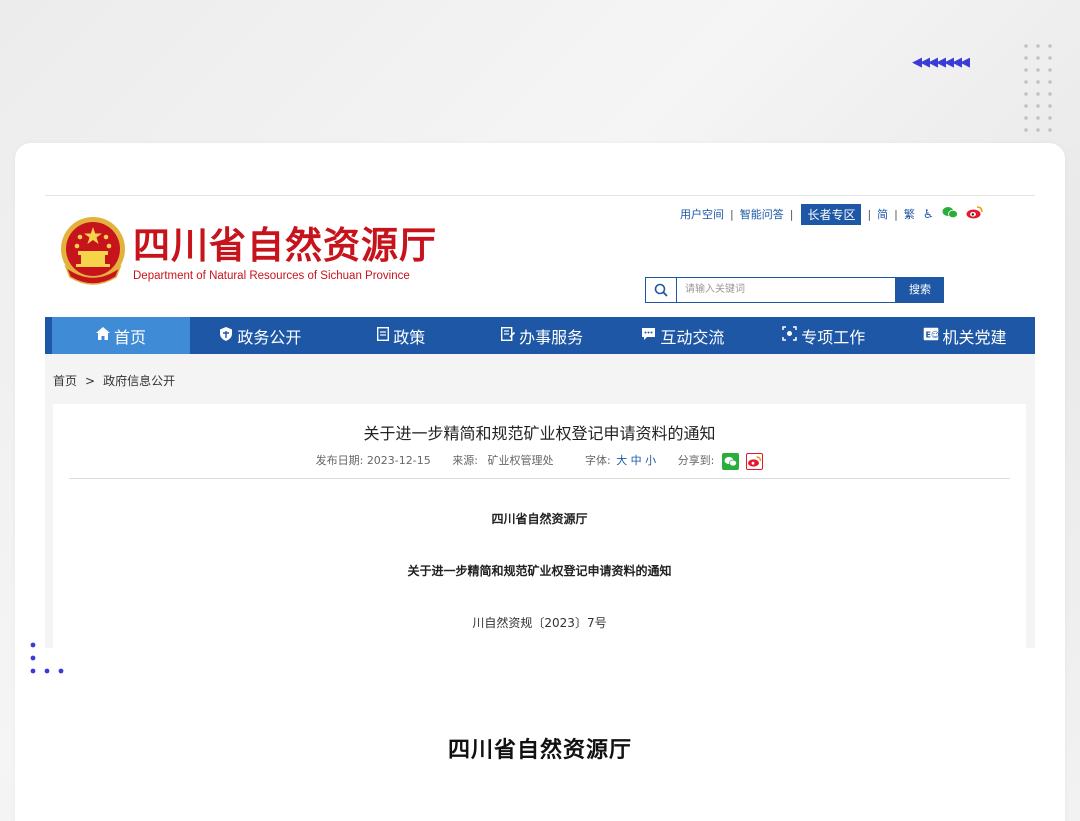 The height and width of the screenshot is (821, 1080). Describe the element at coordinates (539, 571) in the screenshot. I see `article-subtitle: 关于进一步精简和规范矿业权登记申请资料的通知` at that location.